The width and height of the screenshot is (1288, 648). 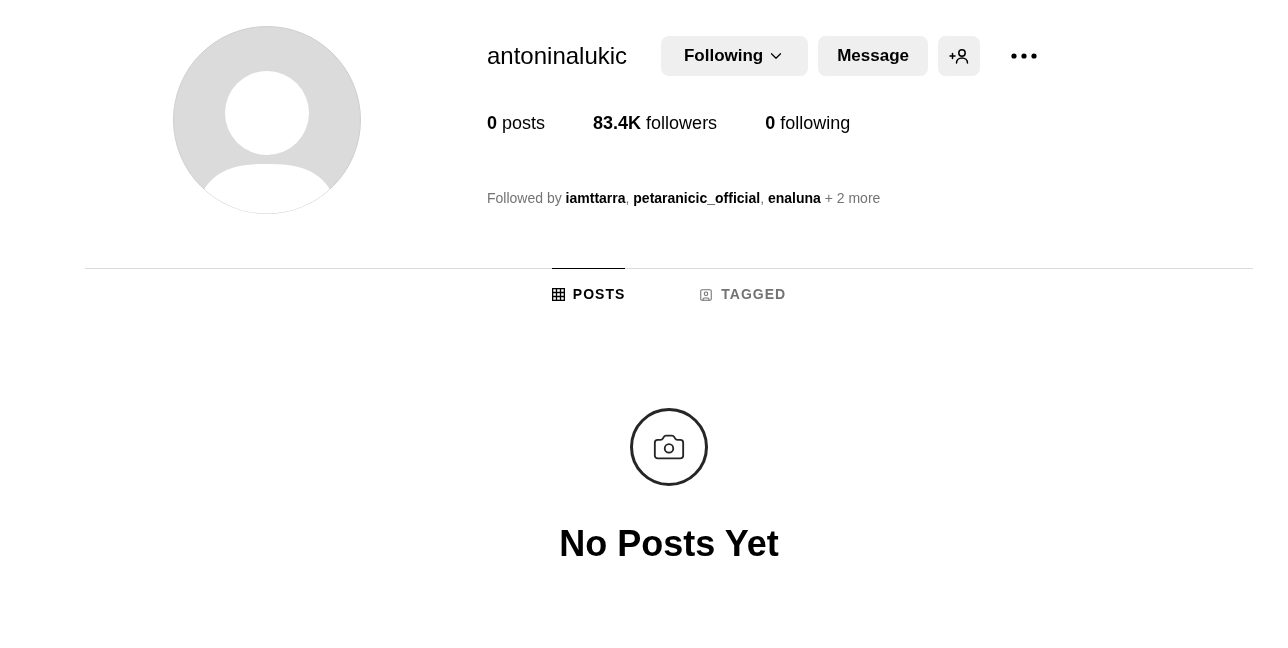 What do you see at coordinates (743, 294) in the screenshot?
I see `profile-tab: TAGGED` at bounding box center [743, 294].